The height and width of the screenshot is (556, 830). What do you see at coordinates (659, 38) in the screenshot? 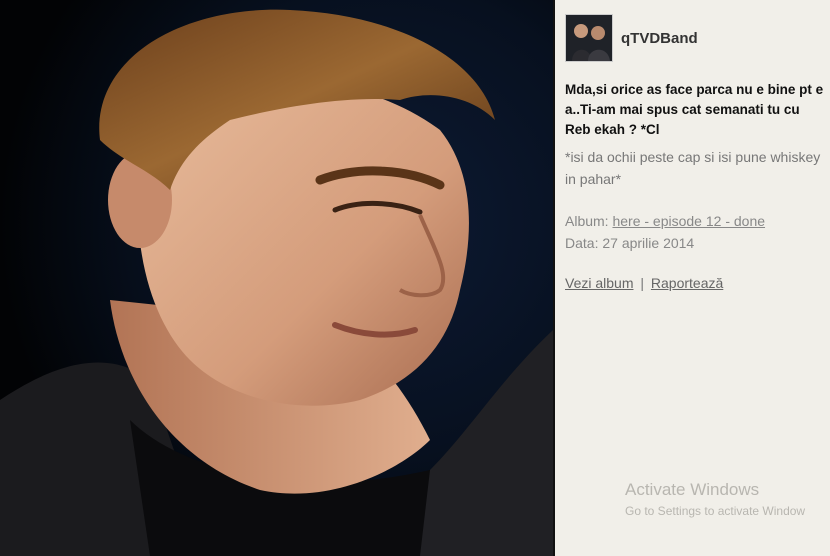
I see `username: qTVDBand` at bounding box center [659, 38].